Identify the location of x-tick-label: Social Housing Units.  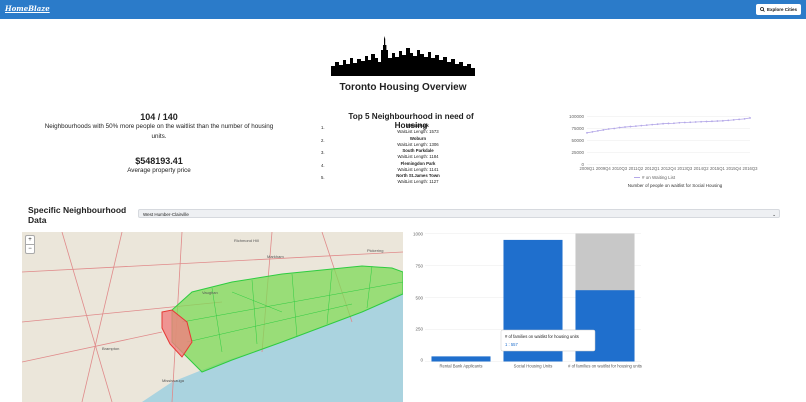
(533, 366).